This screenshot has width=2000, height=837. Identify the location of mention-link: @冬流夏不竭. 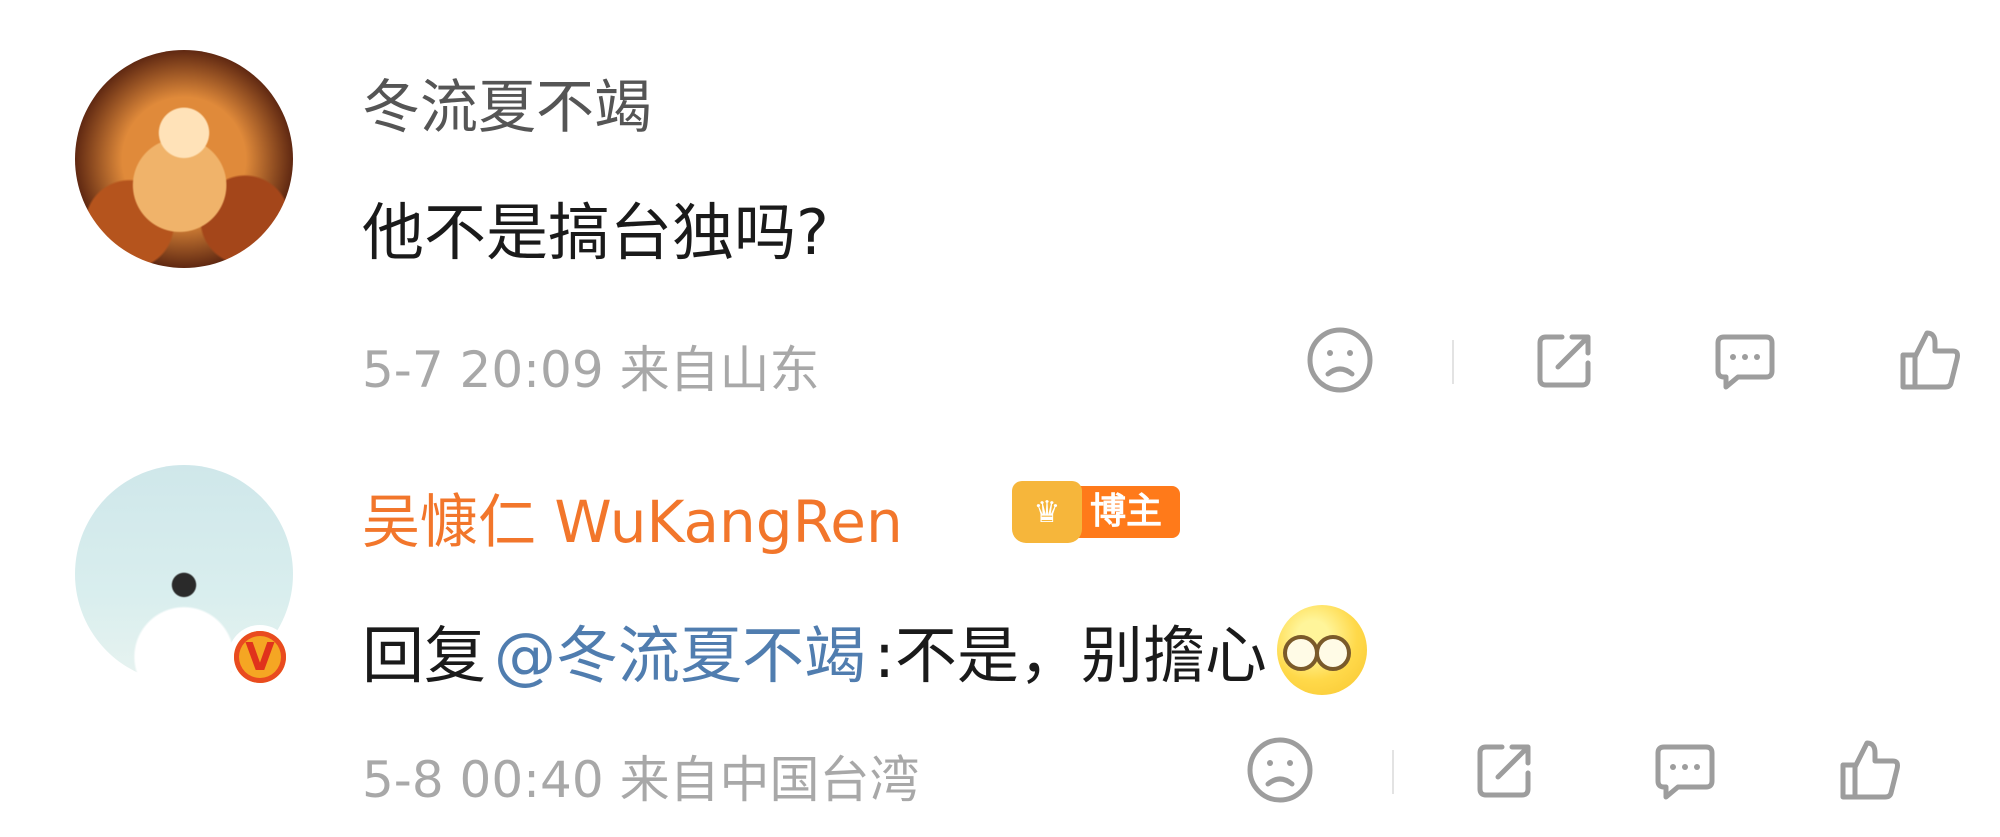
(680, 650).